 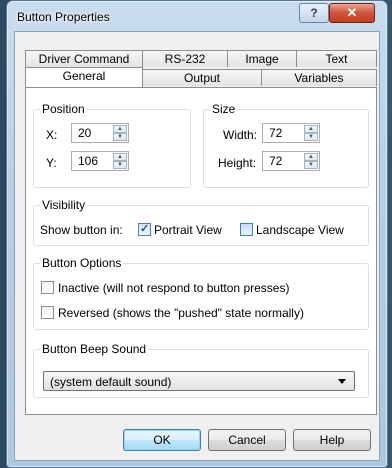 I want to click on width-value: 72, so click(x=275, y=133).